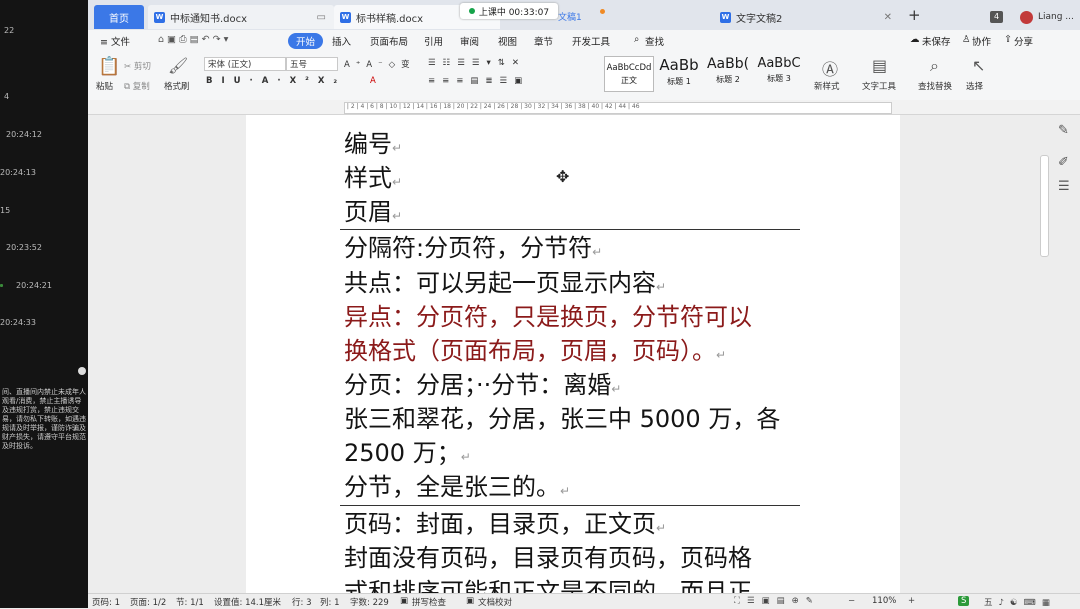  What do you see at coordinates (477, 63) in the screenshot?
I see `list-icons: ☰☷☰☰▾⇅✕` at bounding box center [477, 63].